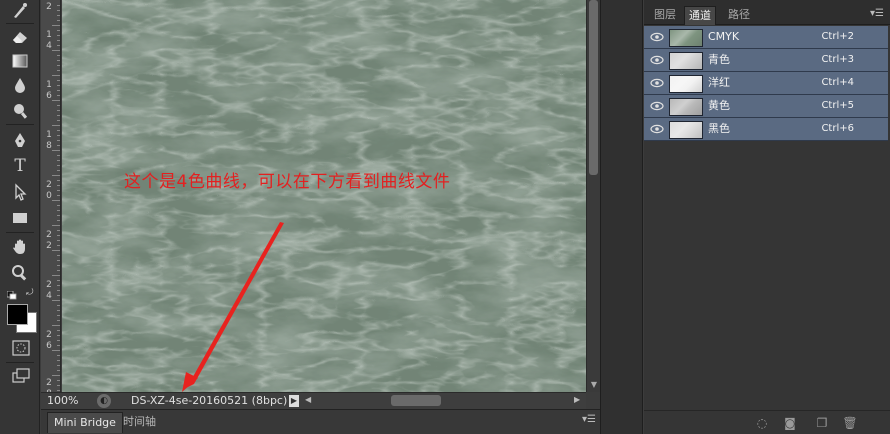 The width and height of the screenshot is (890, 434). What do you see at coordinates (724, 36) in the screenshot?
I see `channel-name: CMYK` at bounding box center [724, 36].